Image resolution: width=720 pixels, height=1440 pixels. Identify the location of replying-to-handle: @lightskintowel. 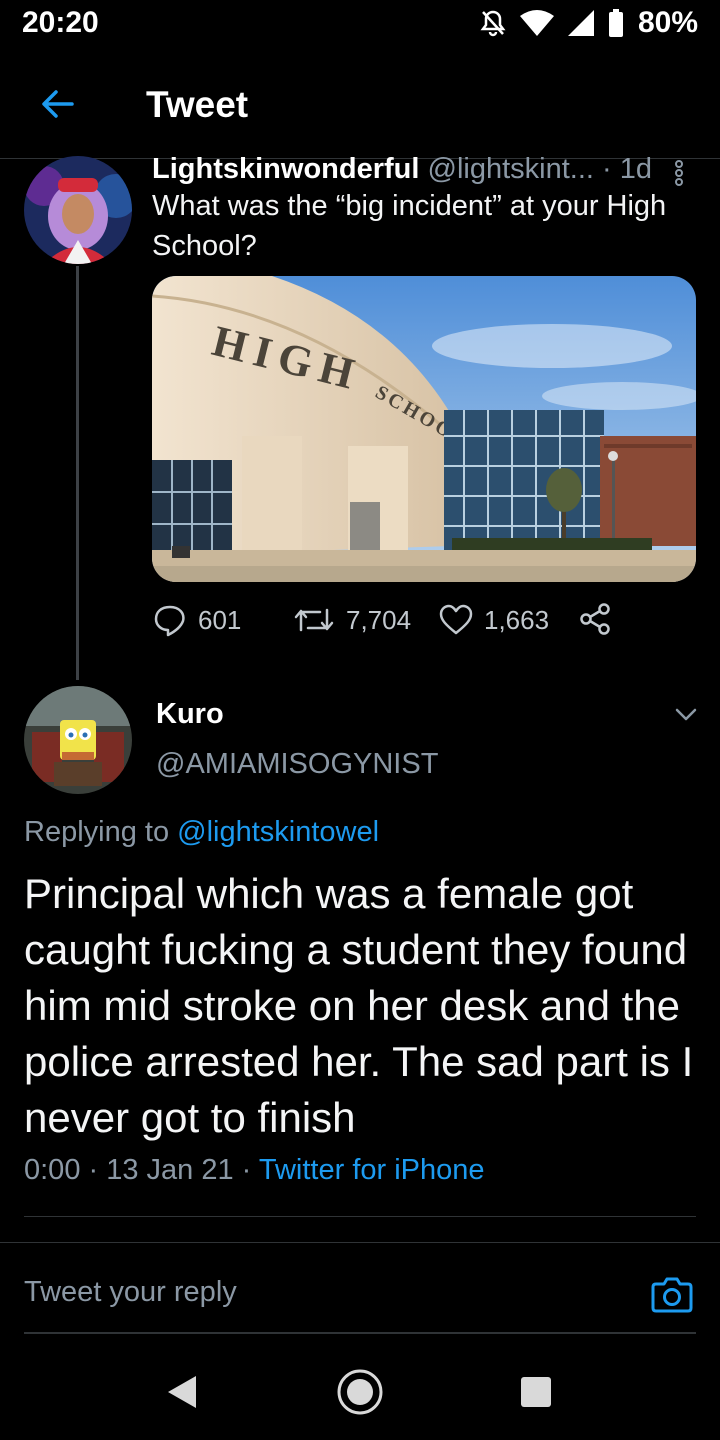
(278, 832).